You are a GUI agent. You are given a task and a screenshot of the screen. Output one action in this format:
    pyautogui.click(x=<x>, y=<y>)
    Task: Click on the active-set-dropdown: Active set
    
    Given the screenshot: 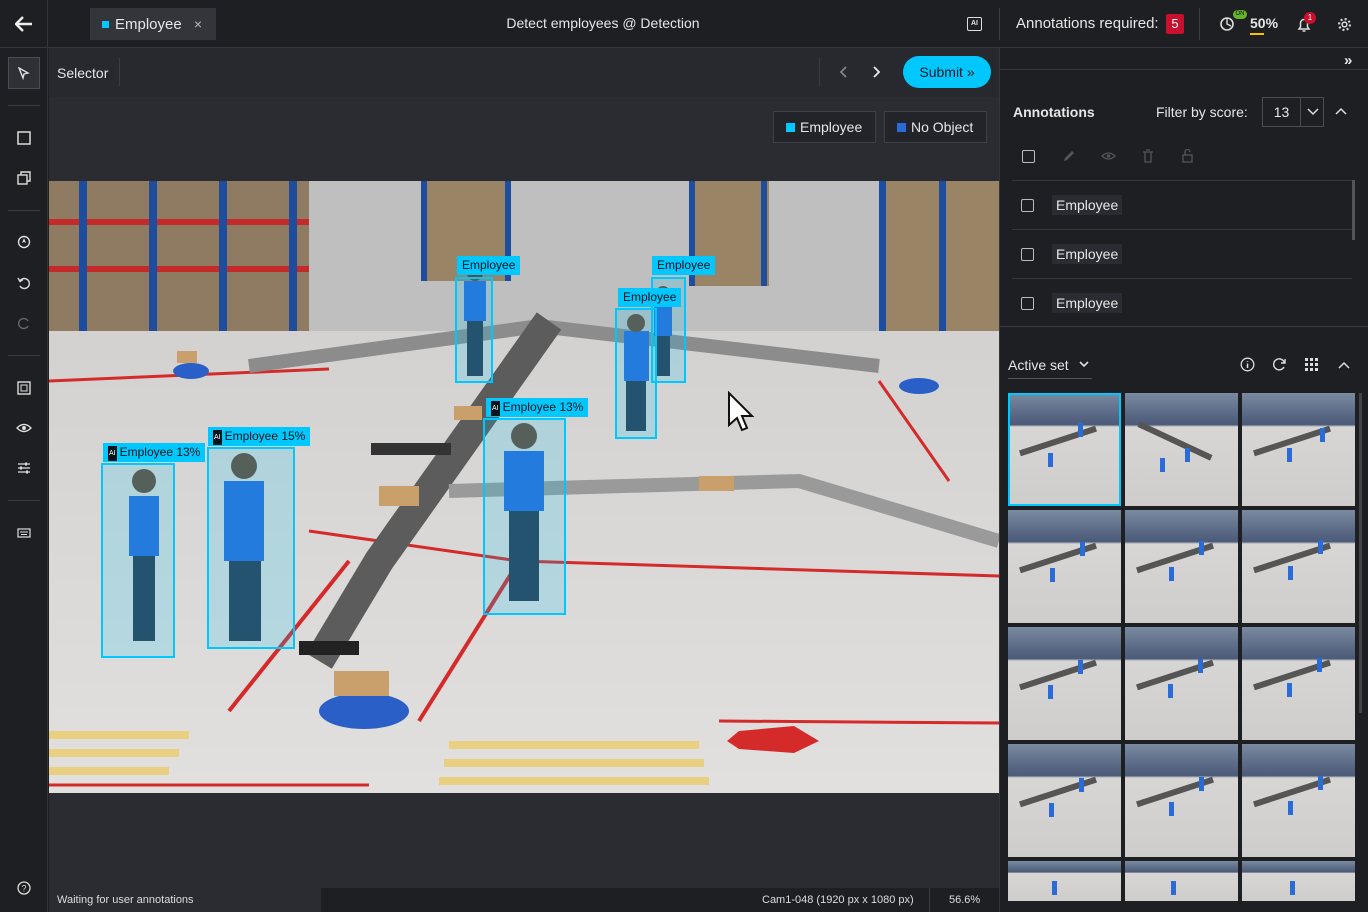 What is the action you would take?
    pyautogui.click(x=1048, y=365)
    